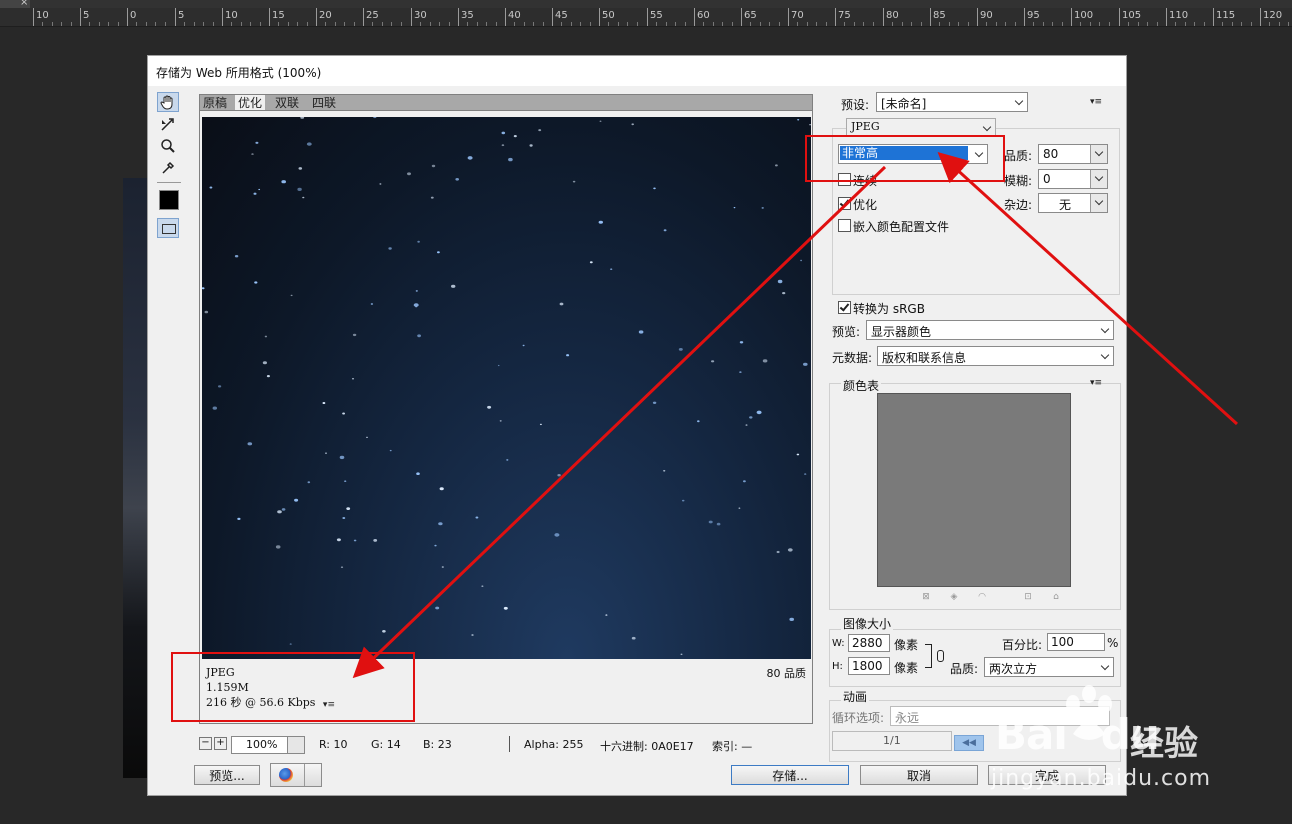  I want to click on paw-icon, so click(1089, 712).